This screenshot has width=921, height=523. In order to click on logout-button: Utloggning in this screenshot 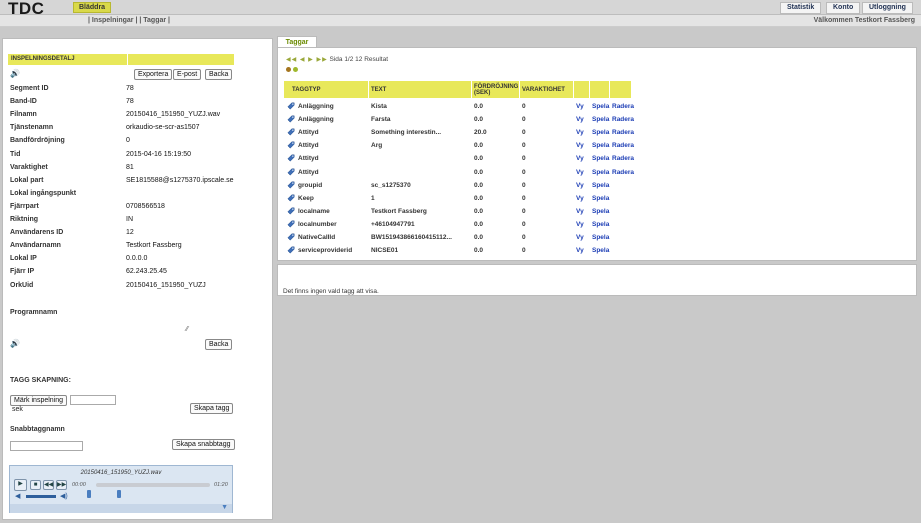, I will do `click(887, 8)`.